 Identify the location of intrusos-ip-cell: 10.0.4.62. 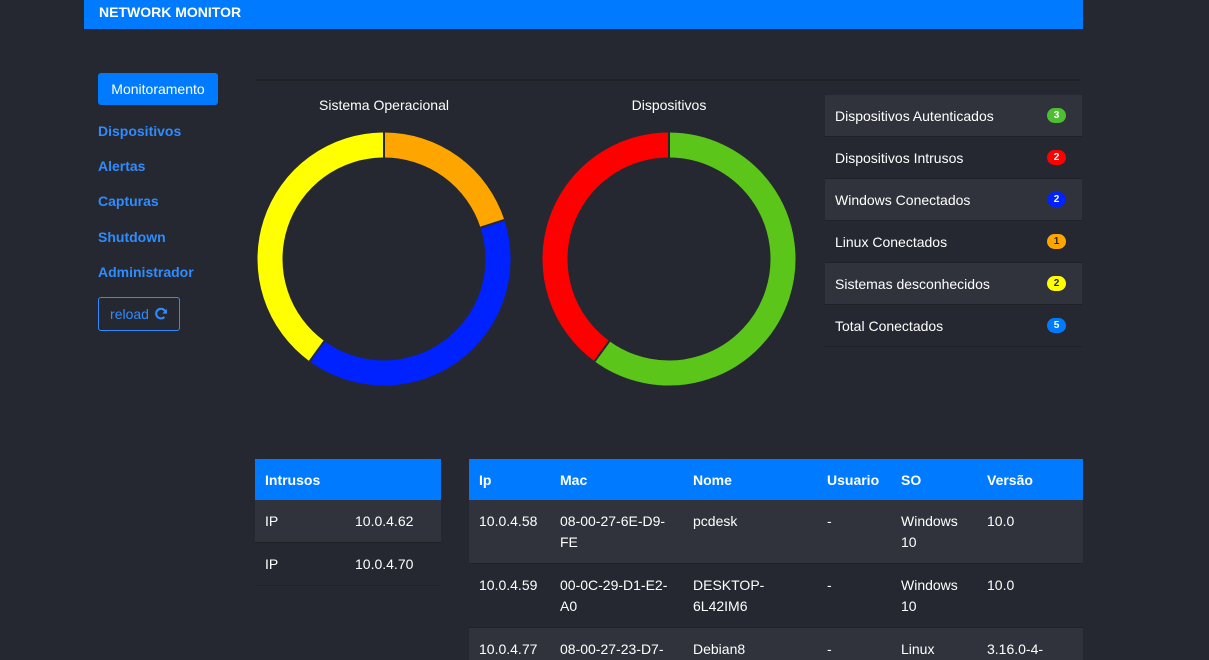
(393, 521).